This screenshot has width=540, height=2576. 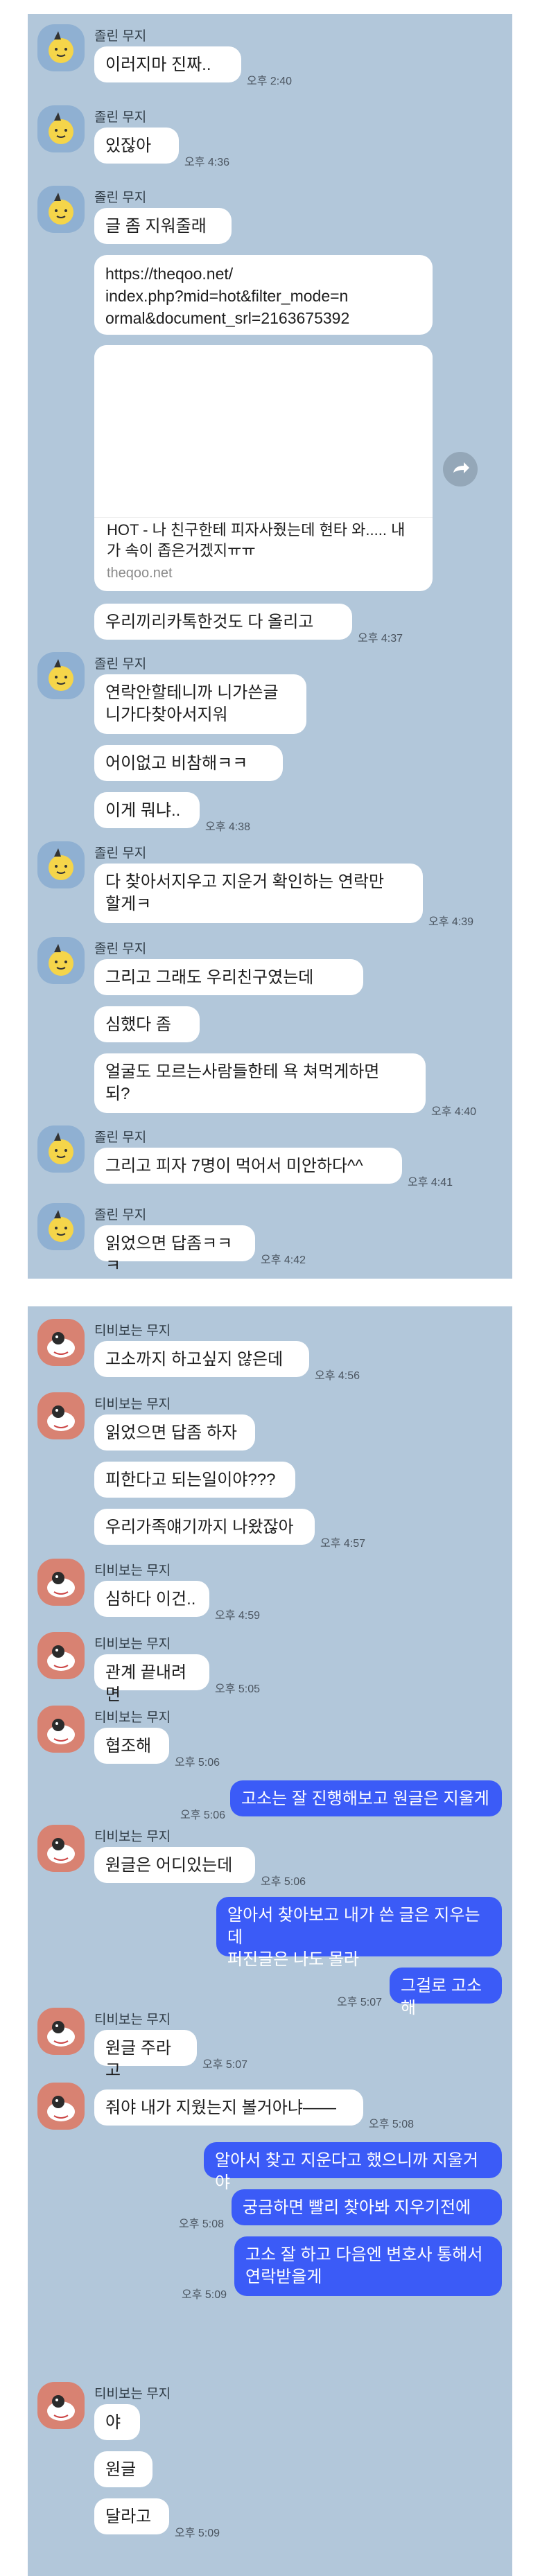 I want to click on share-icon, so click(x=460, y=469).